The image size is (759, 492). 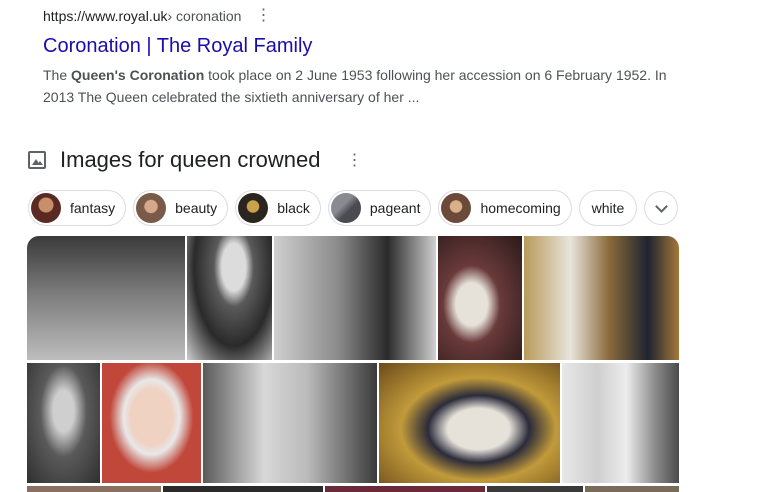 I want to click on image-tile-queen-with-sceptre-bw, so click(x=290, y=423).